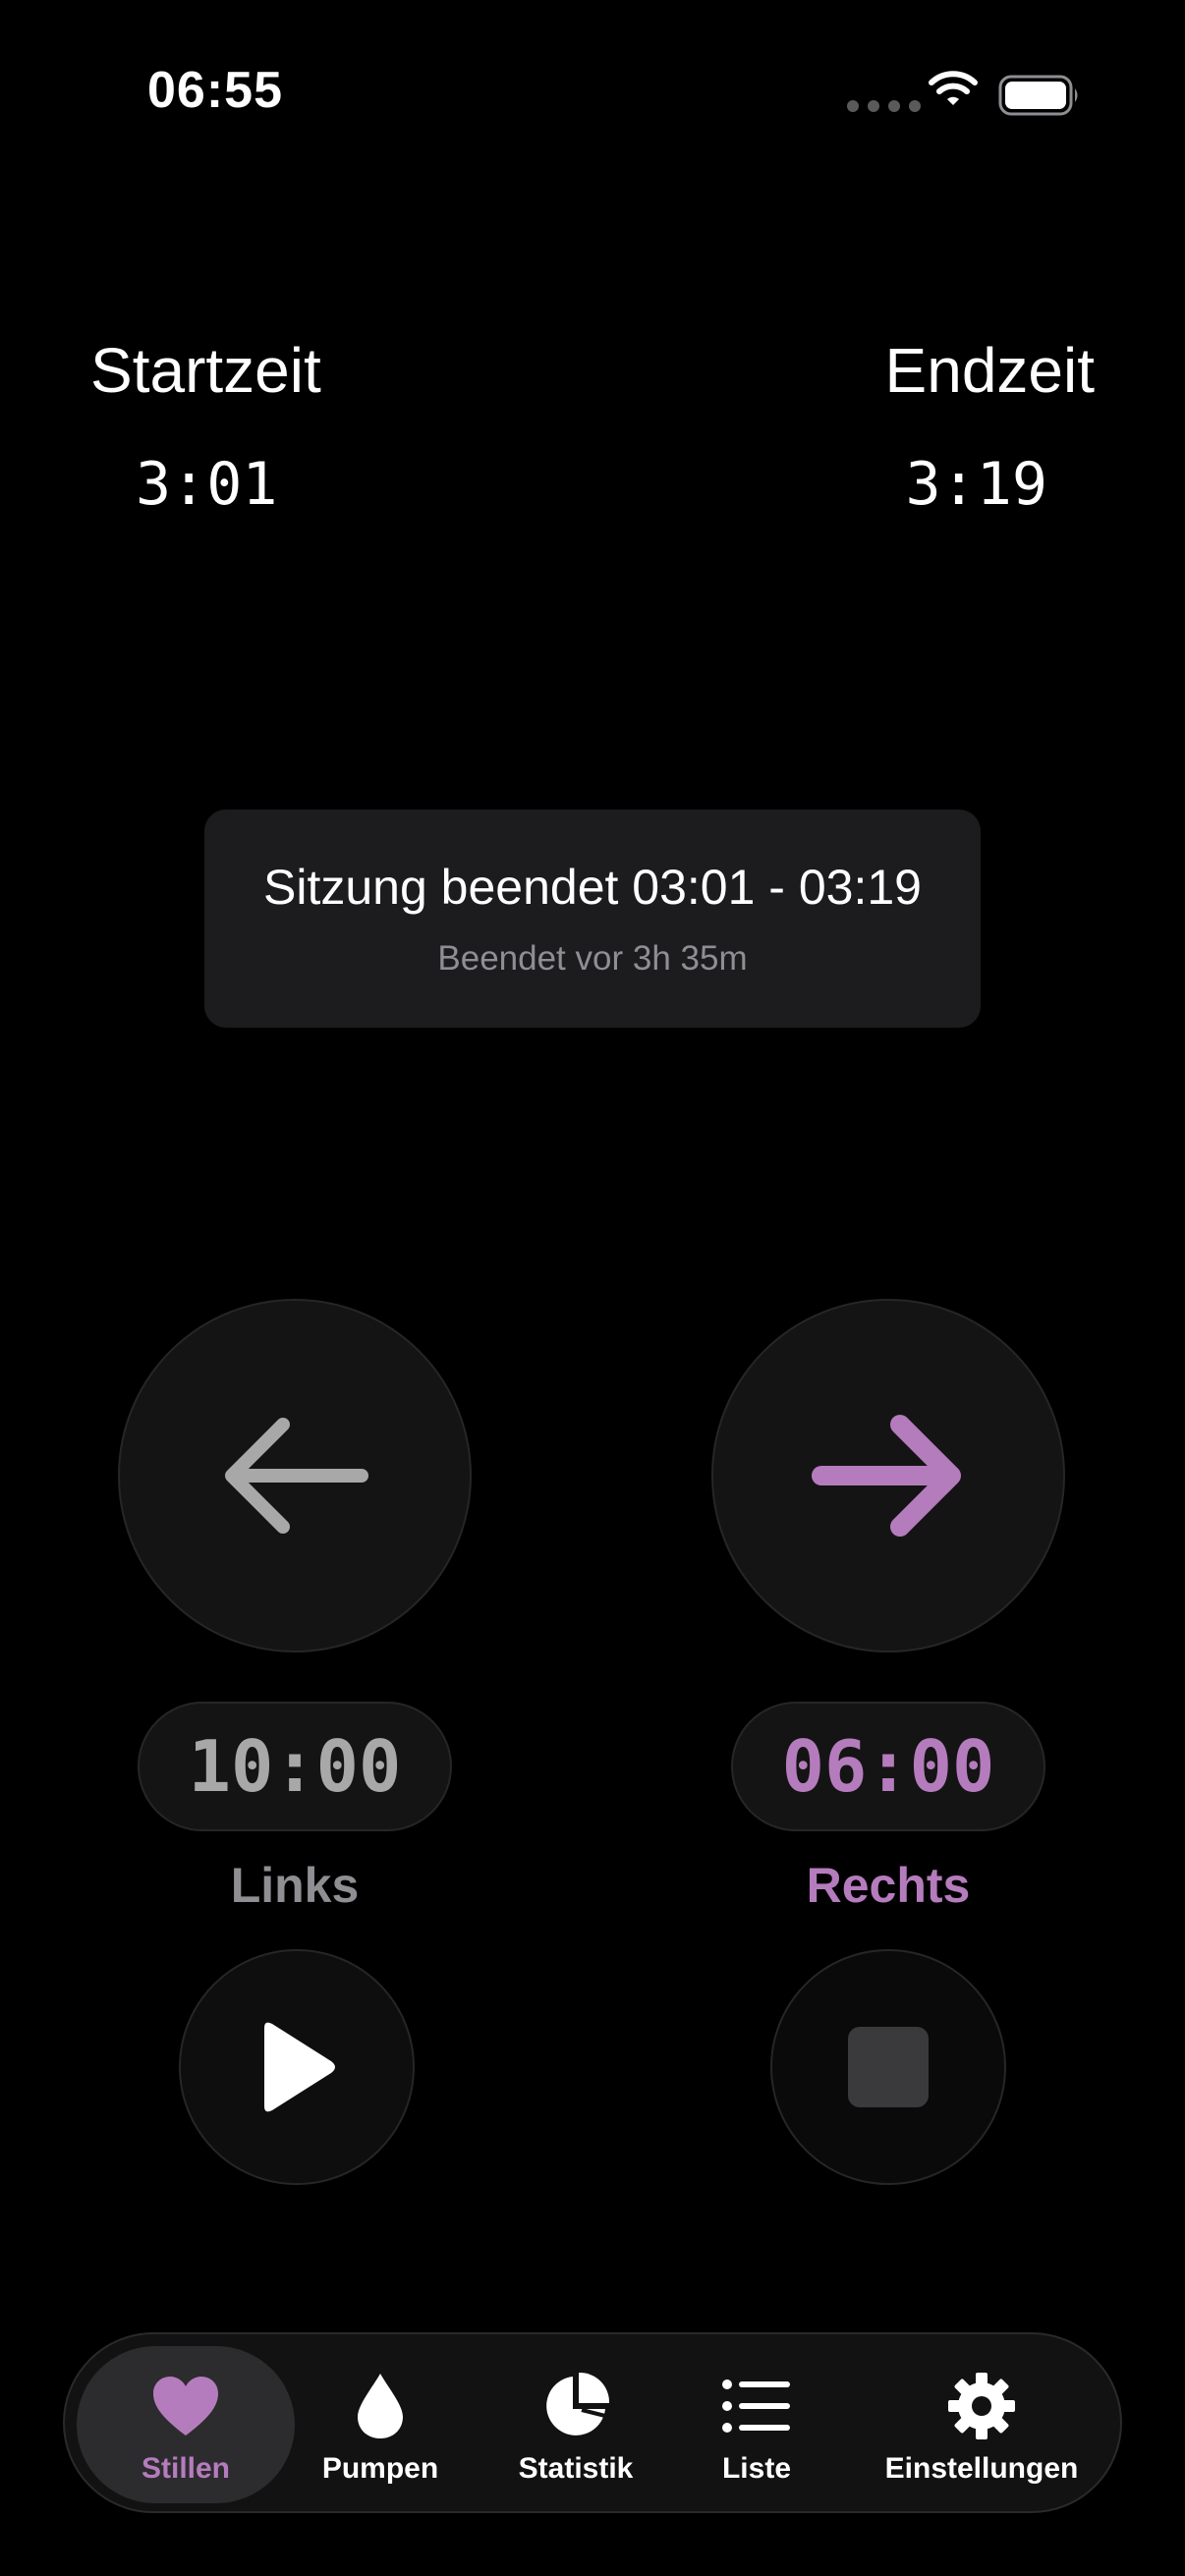  Describe the element at coordinates (889, 1885) in the screenshot. I see `right-side-label: Rechts` at that location.